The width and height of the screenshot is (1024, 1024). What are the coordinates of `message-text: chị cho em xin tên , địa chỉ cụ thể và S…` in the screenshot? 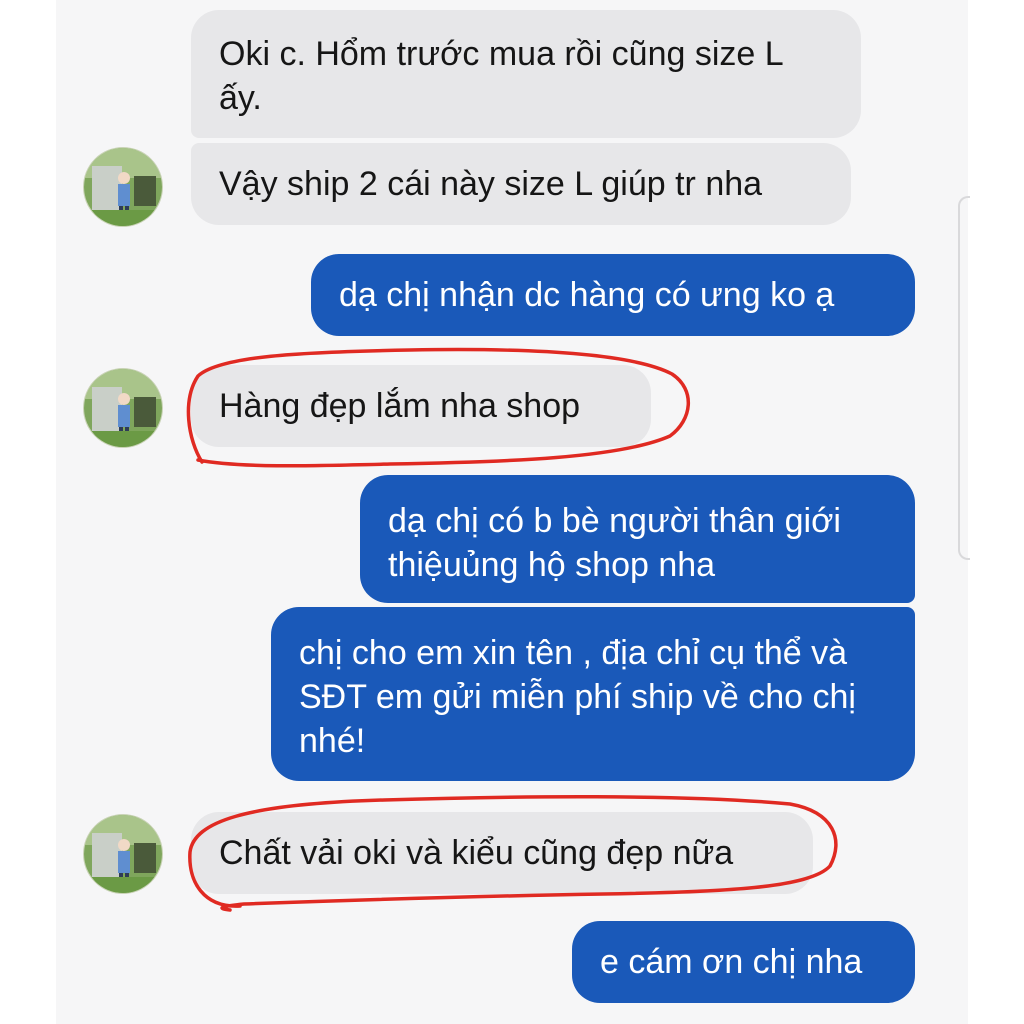 It's located at (577, 697).